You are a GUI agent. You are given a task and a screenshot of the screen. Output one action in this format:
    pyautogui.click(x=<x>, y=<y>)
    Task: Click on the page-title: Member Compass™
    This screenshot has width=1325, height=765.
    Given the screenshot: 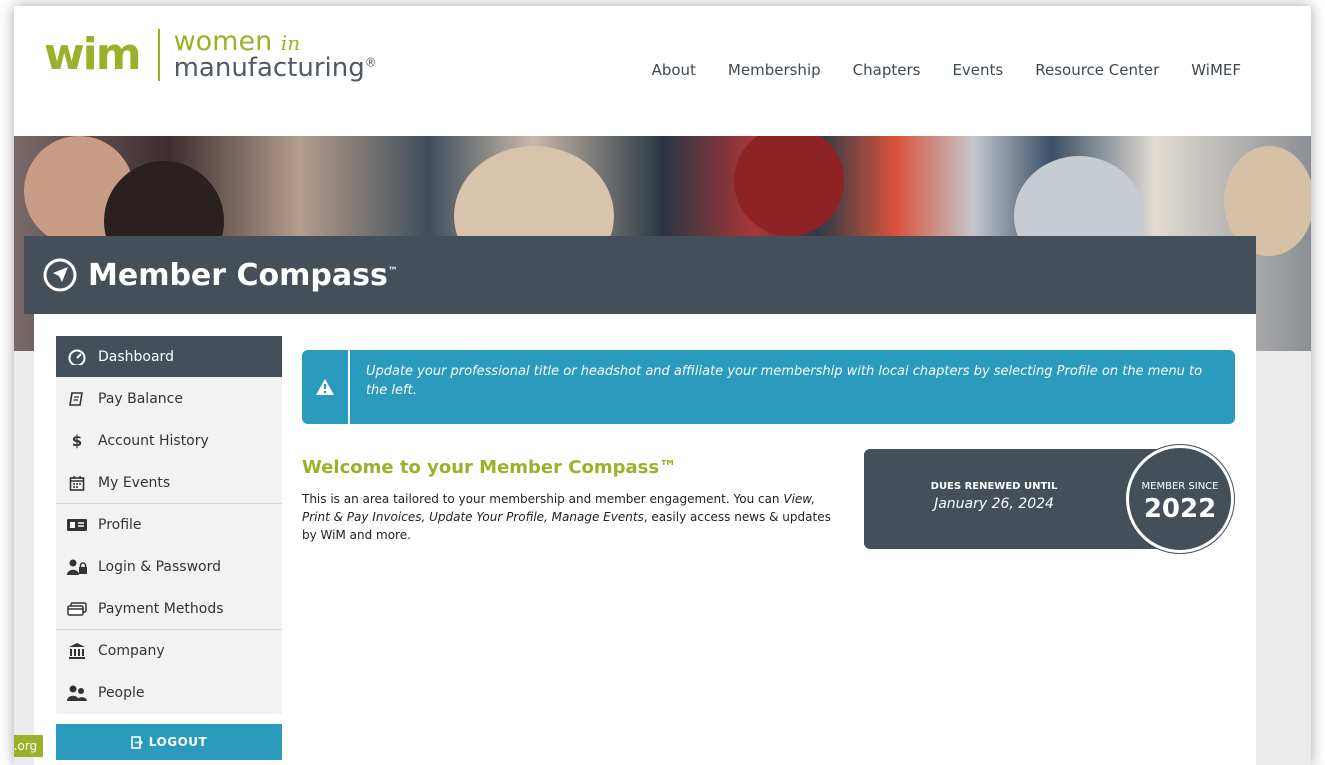 What is the action you would take?
    pyautogui.click(x=243, y=275)
    